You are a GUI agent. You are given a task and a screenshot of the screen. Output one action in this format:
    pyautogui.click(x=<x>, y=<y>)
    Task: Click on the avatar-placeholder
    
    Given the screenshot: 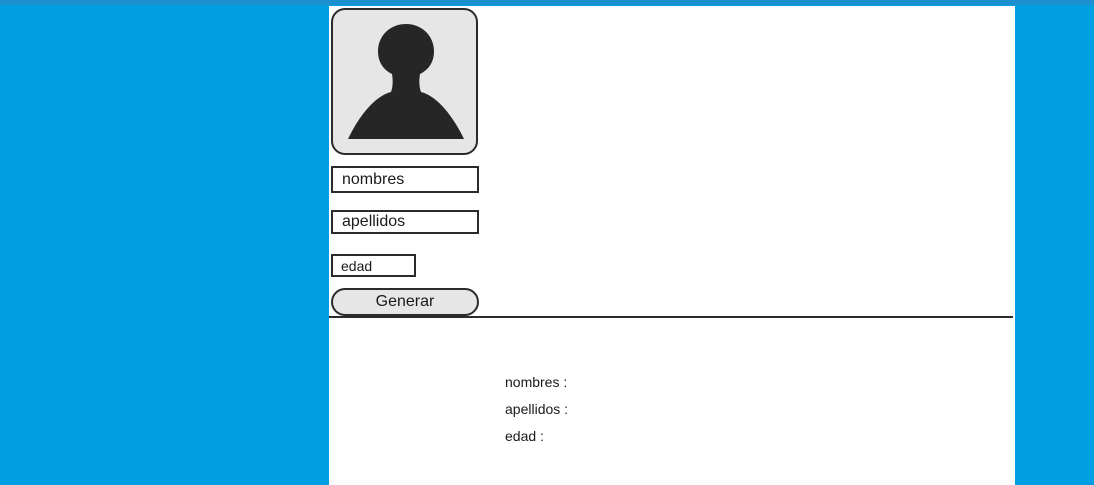 What is the action you would take?
    pyautogui.click(x=404, y=81)
    